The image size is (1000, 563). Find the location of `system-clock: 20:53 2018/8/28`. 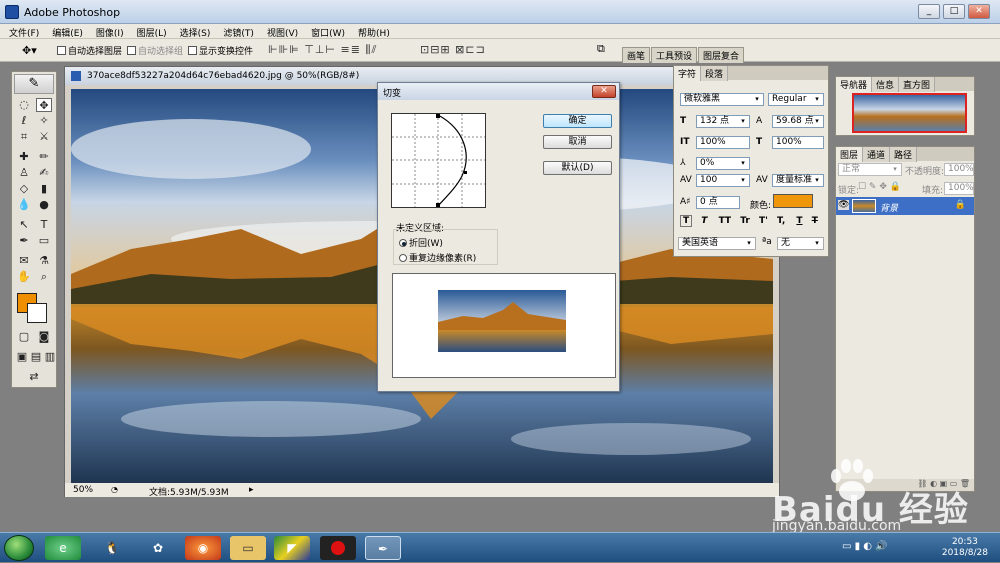

system-clock: 20:53 2018/8/28 is located at coordinates (965, 548).